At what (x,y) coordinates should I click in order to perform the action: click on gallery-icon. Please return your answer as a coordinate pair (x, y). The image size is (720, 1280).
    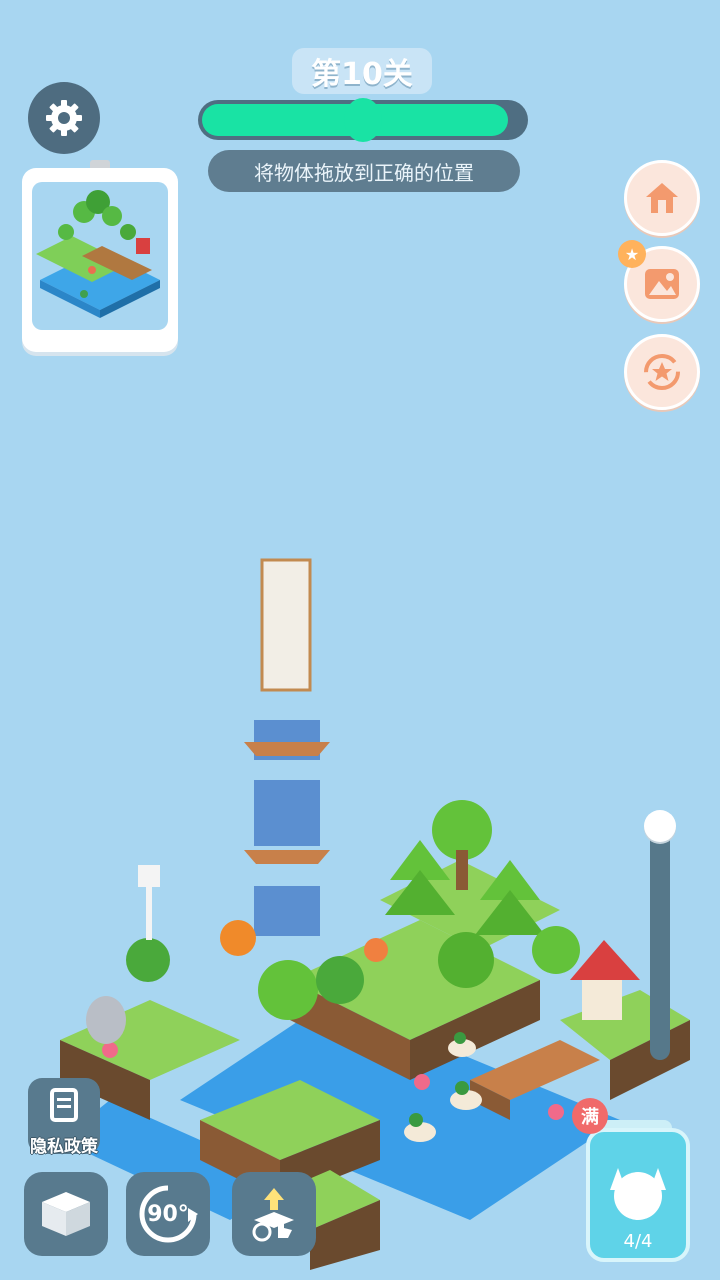
    Looking at the image, I should click on (662, 284).